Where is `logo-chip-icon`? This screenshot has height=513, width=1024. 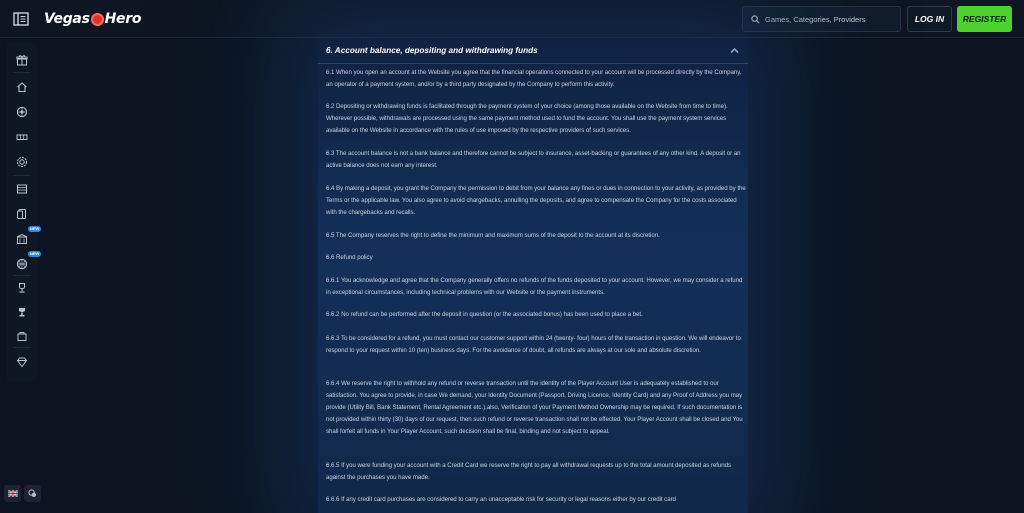 logo-chip-icon is located at coordinates (97, 19).